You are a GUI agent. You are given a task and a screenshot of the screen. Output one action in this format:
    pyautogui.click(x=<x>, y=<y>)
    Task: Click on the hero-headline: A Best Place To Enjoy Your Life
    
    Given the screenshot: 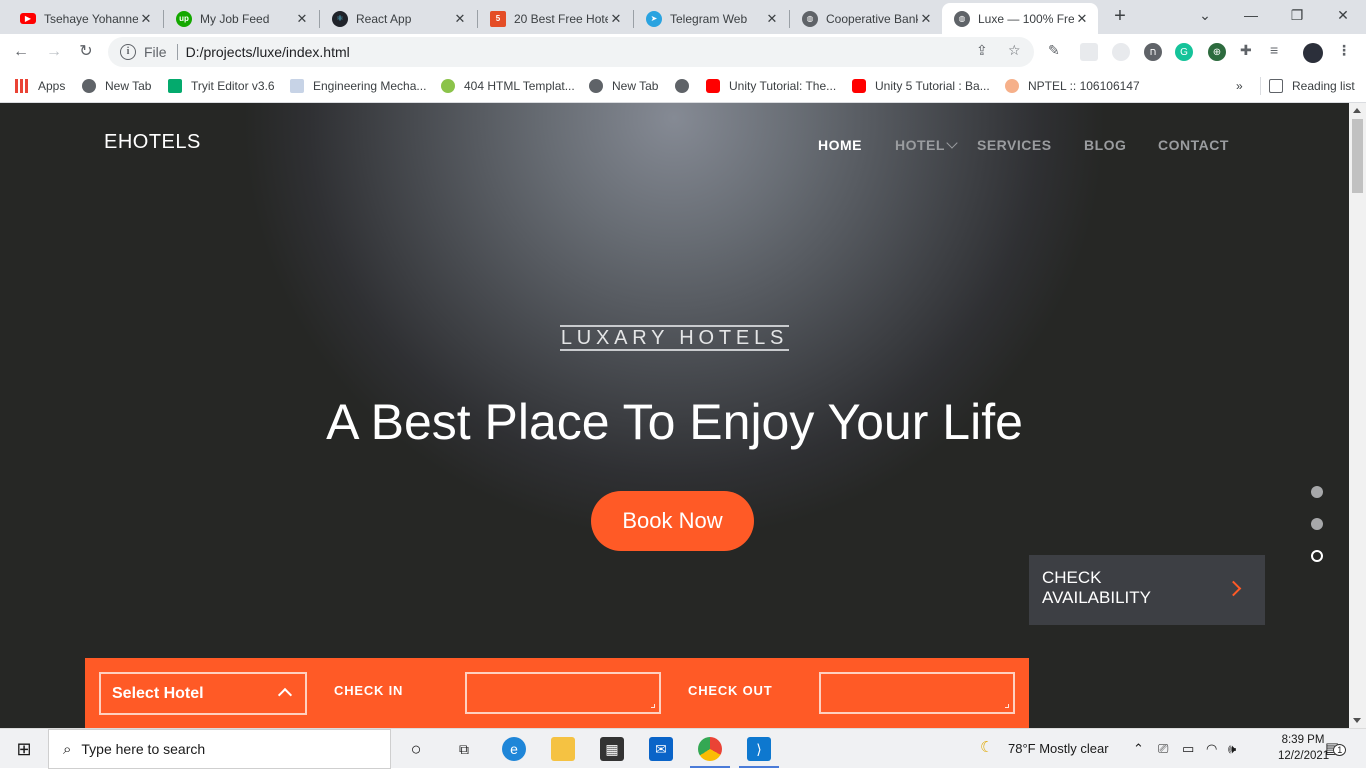 What is the action you would take?
    pyautogui.click(x=674, y=422)
    